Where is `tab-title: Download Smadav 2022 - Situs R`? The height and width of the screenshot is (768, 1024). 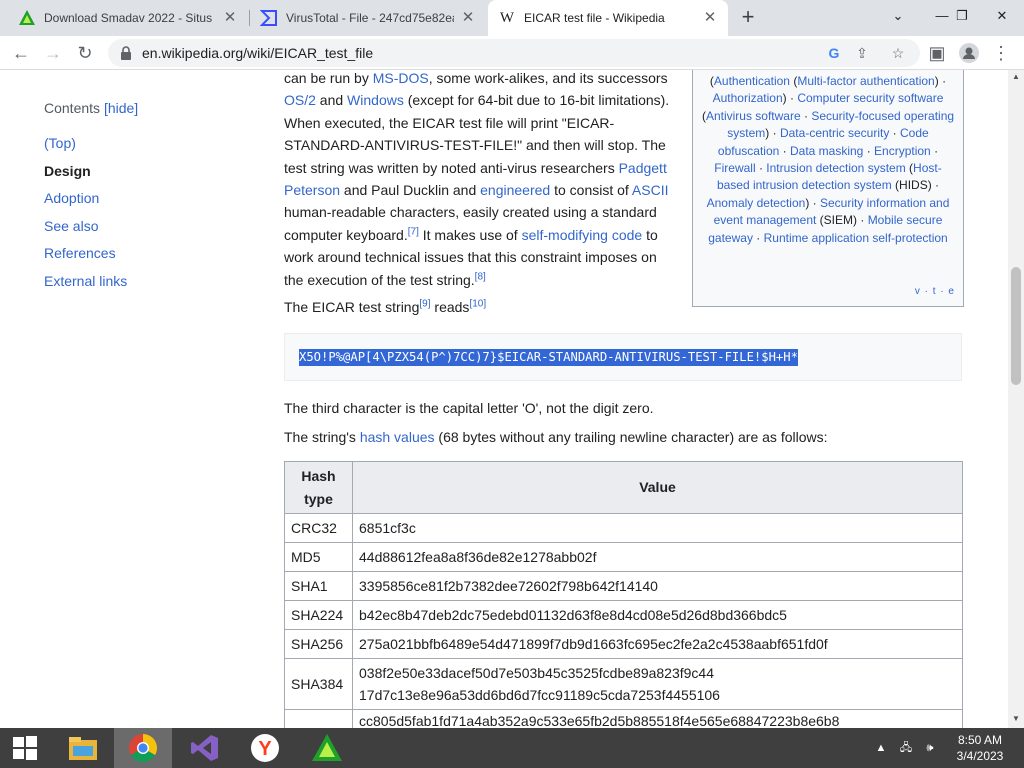
tab-title: Download Smadav 2022 - Situs R is located at coordinates (130, 18).